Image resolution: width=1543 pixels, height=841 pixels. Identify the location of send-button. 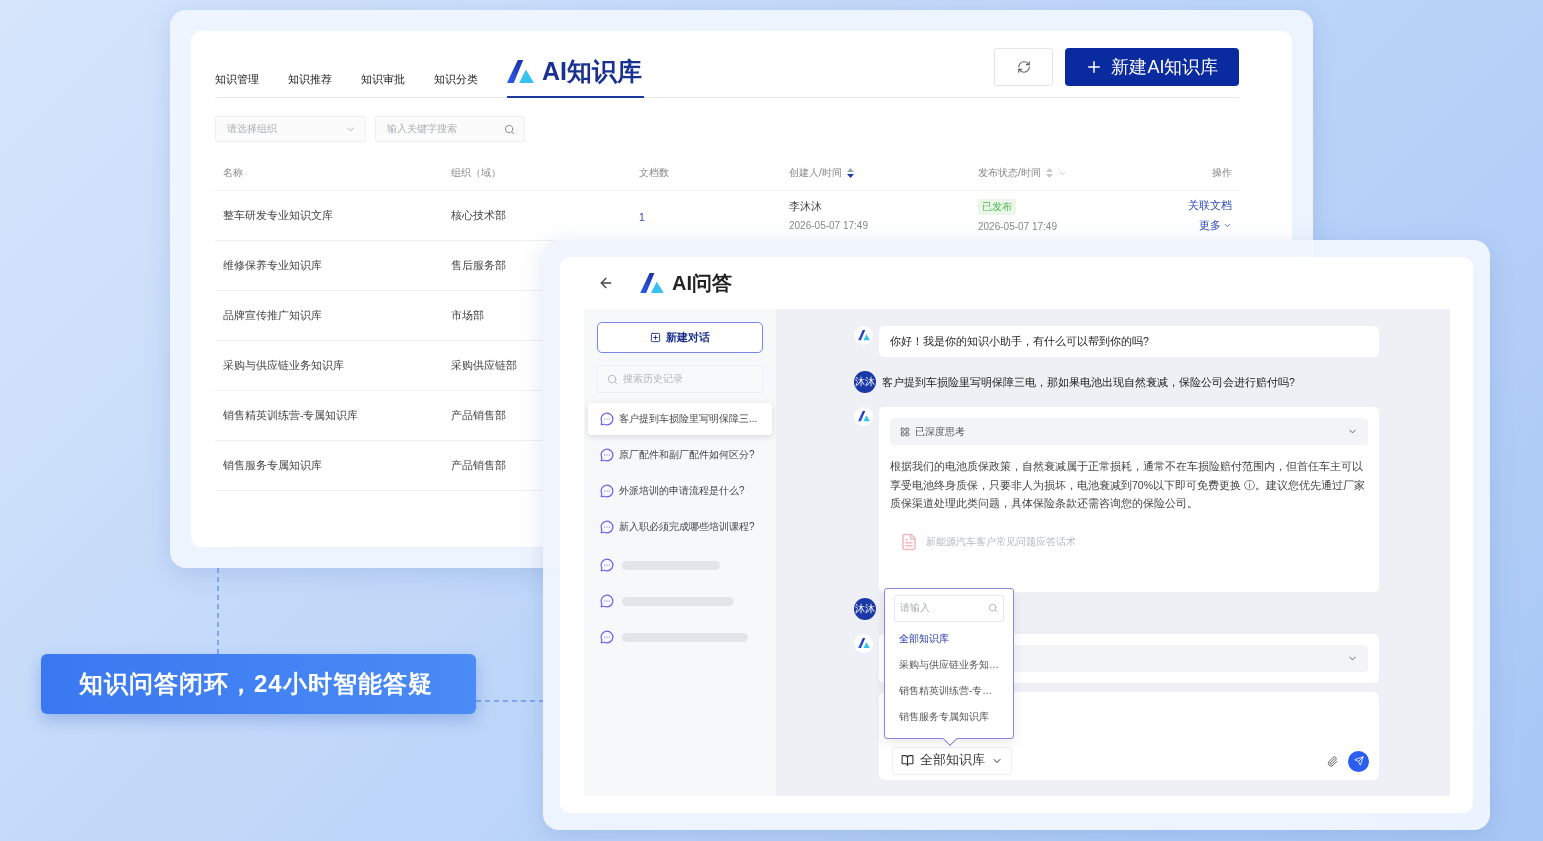
(1358, 761).